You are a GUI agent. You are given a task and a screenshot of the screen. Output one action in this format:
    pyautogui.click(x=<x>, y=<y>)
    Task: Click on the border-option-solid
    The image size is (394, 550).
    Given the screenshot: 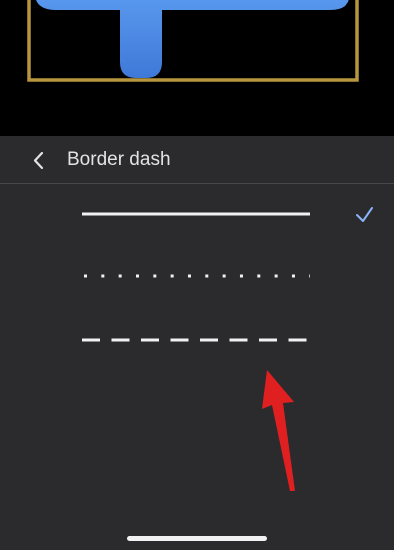 What is the action you would take?
    pyautogui.click(x=197, y=214)
    